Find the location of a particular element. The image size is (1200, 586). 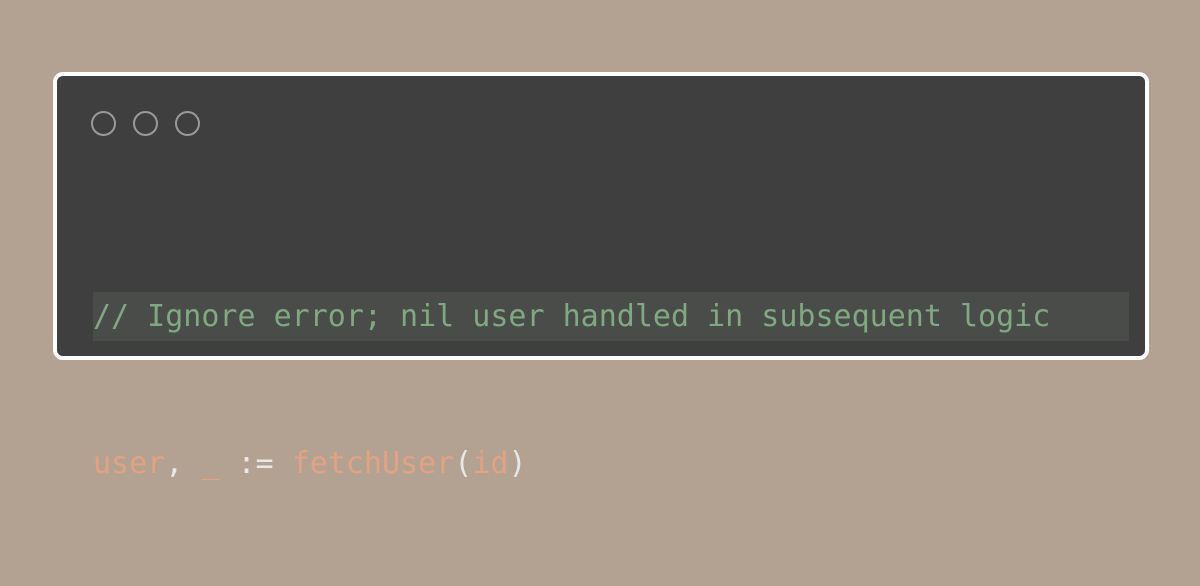

minimize-dot-icon is located at coordinates (145, 123).